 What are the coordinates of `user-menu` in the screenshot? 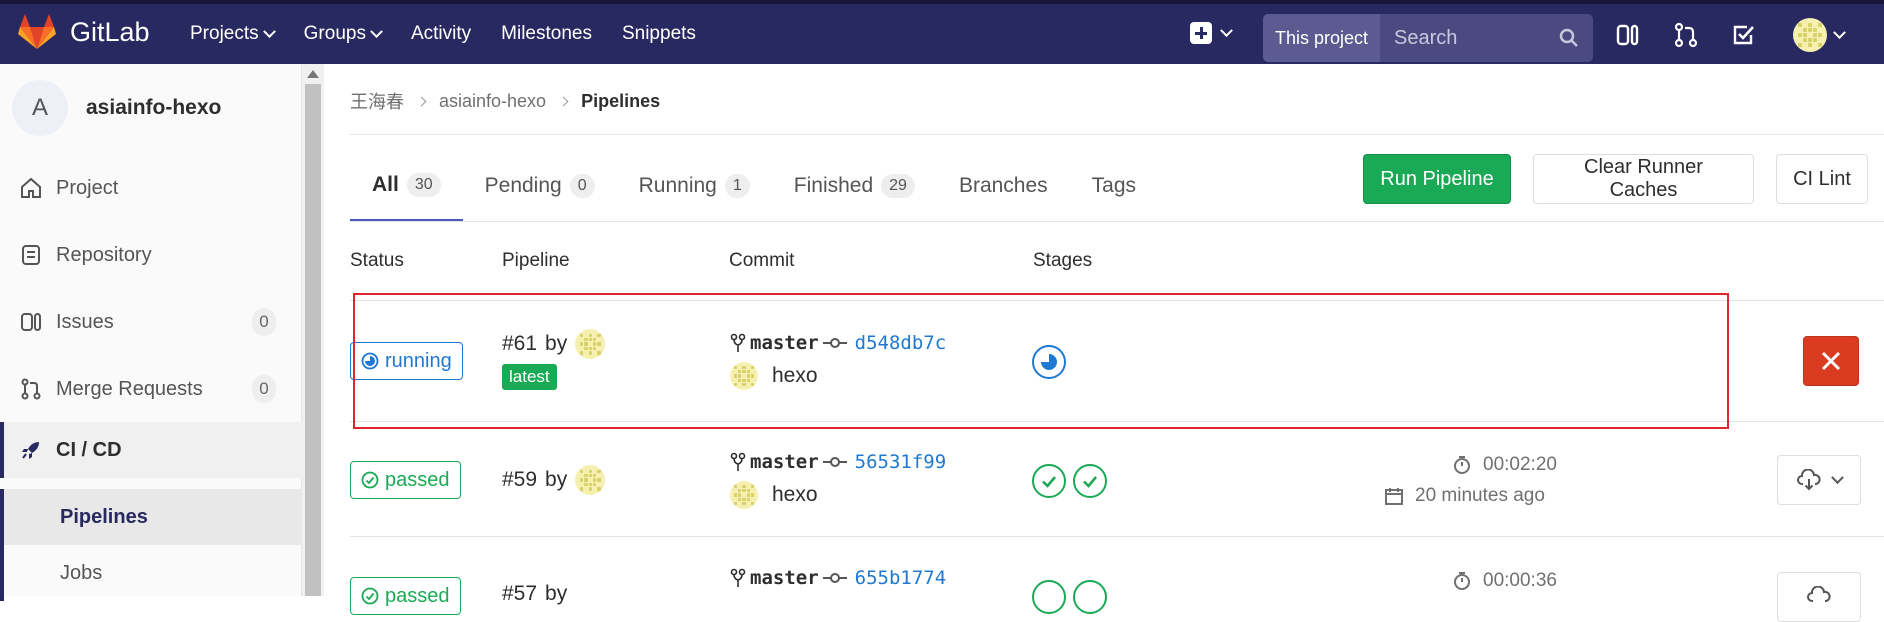 It's located at (1819, 35).